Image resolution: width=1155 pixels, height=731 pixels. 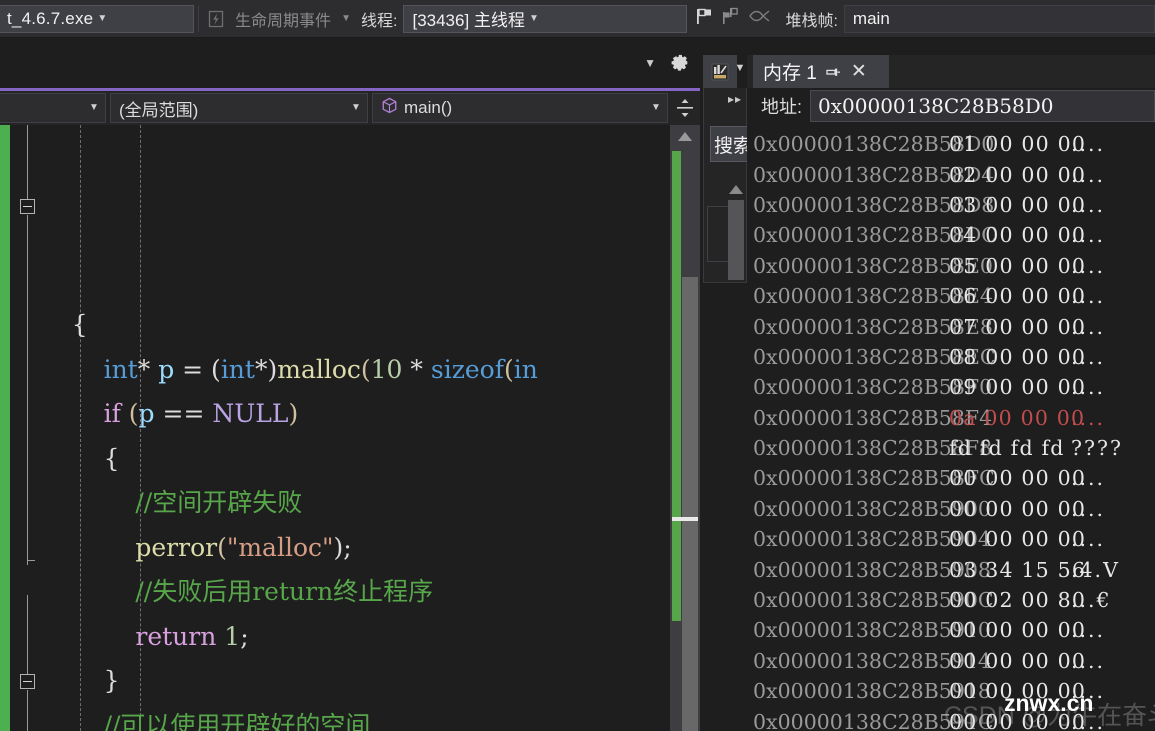 What do you see at coordinates (25, 428) in the screenshot?
I see `editor-glyph-margin` at bounding box center [25, 428].